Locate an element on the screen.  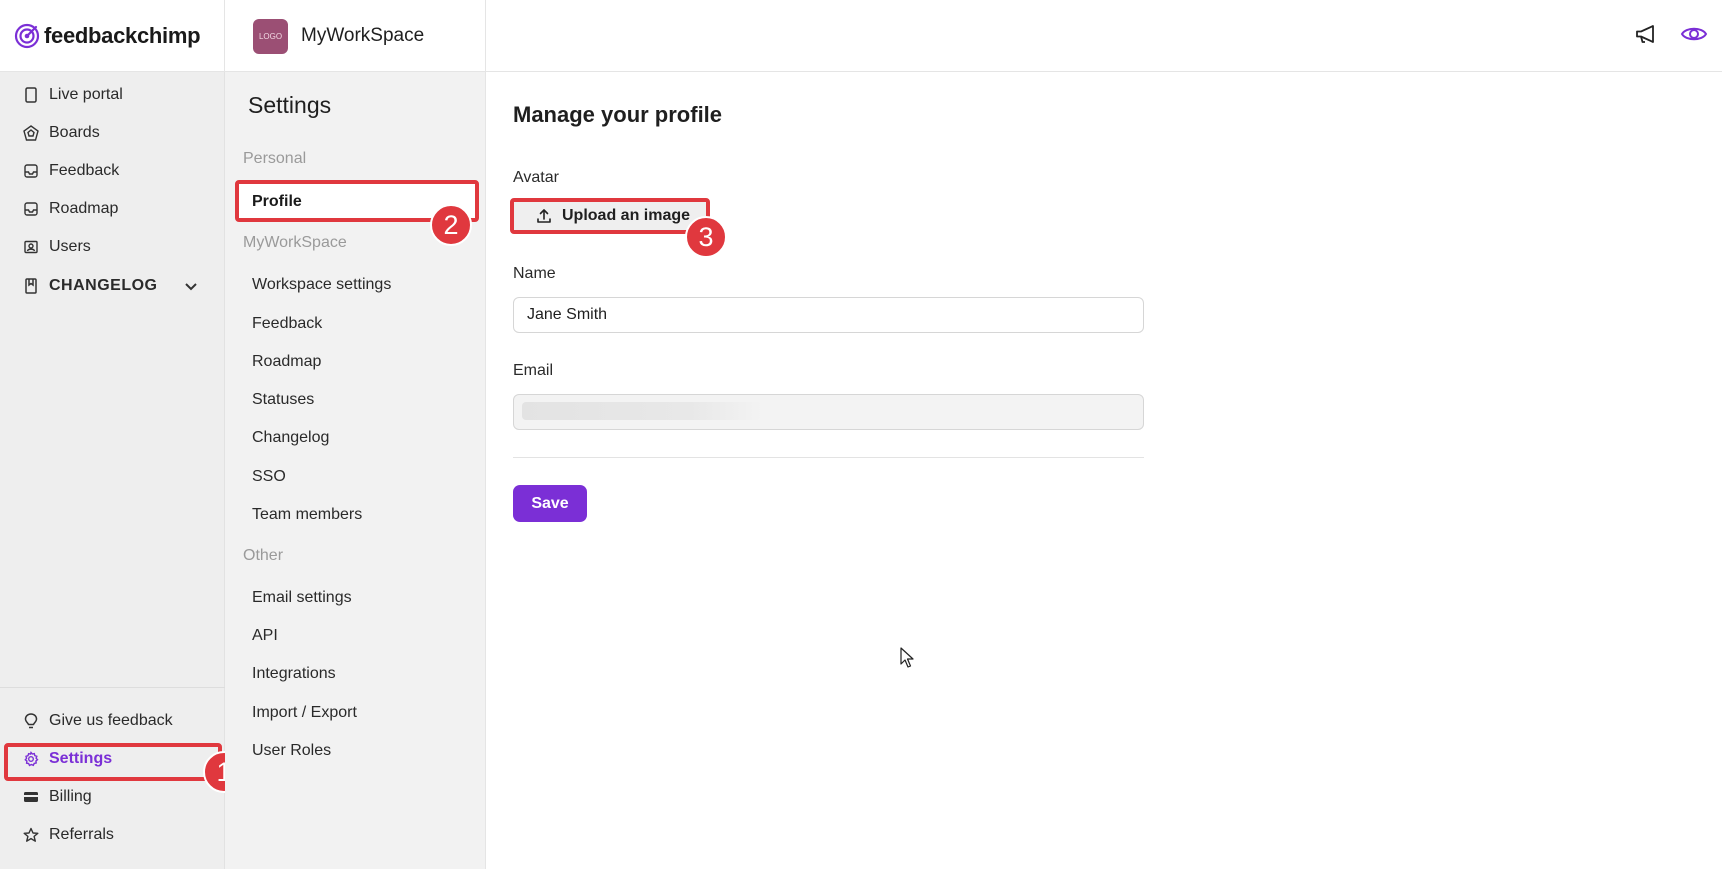
target-logo-icon is located at coordinates (27, 36).